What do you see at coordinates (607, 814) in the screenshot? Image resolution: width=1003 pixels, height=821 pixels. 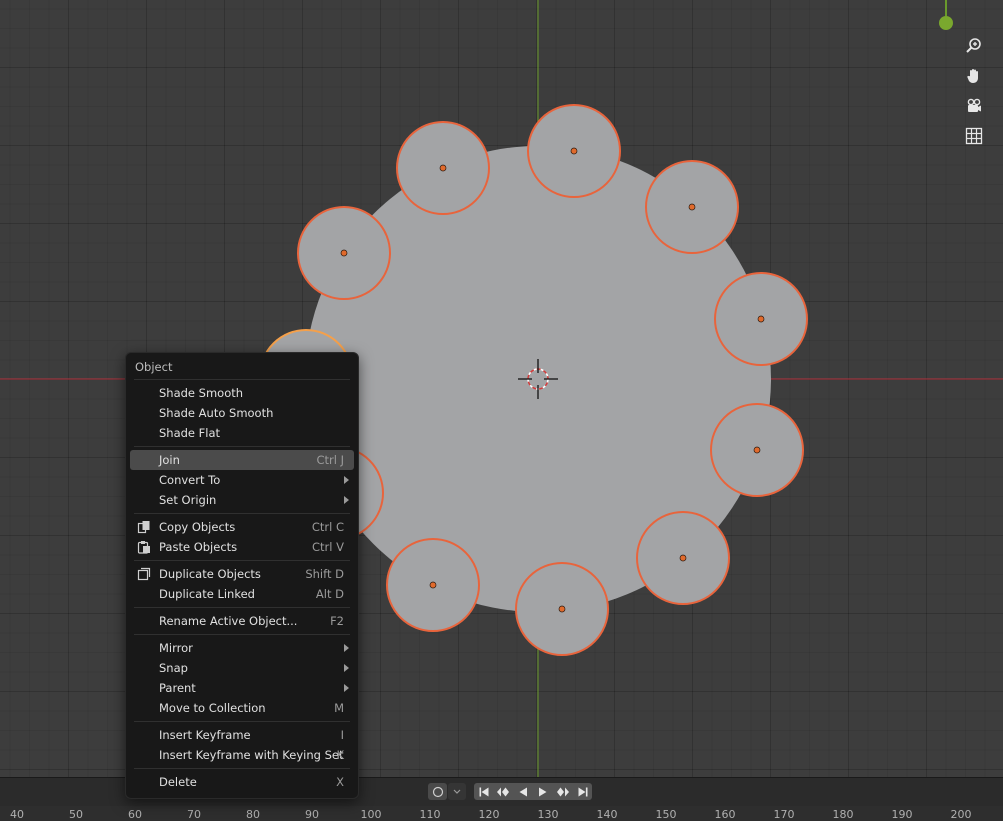 I see `ruler-frame-label: 140` at bounding box center [607, 814].